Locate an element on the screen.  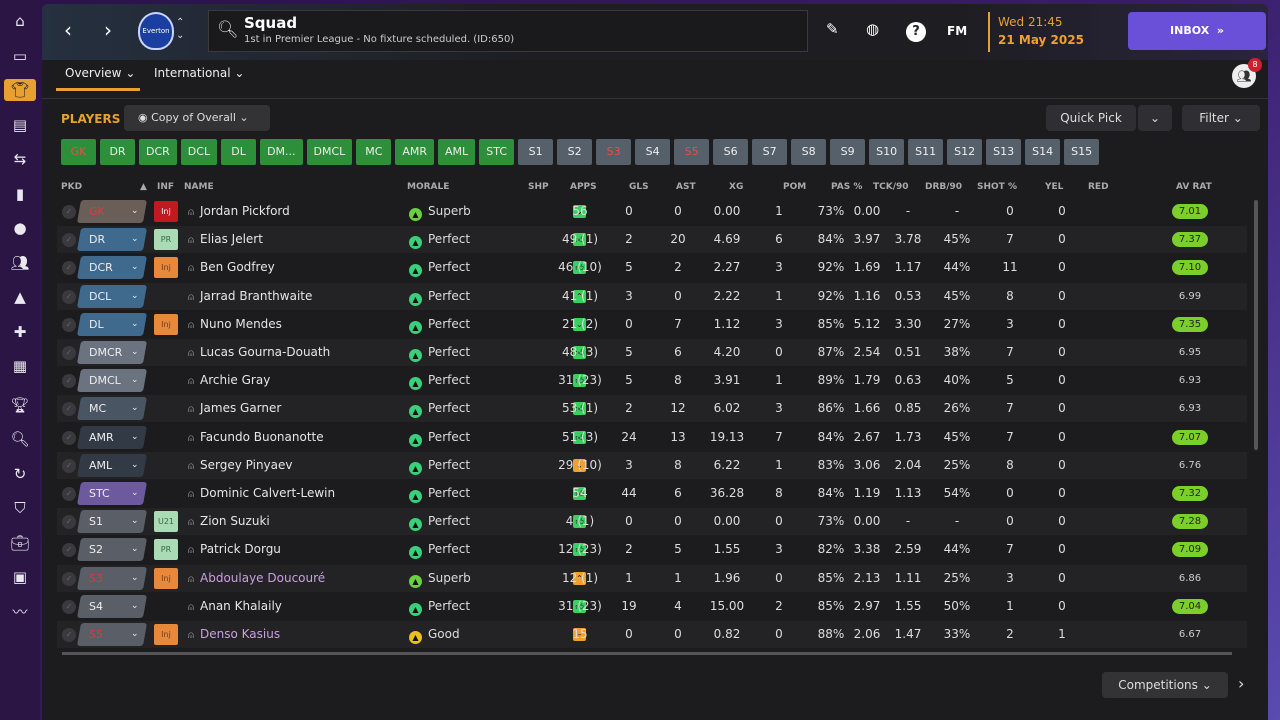
player-name: ⍝ Abdoulaye Doucouré is located at coordinates (256, 578).